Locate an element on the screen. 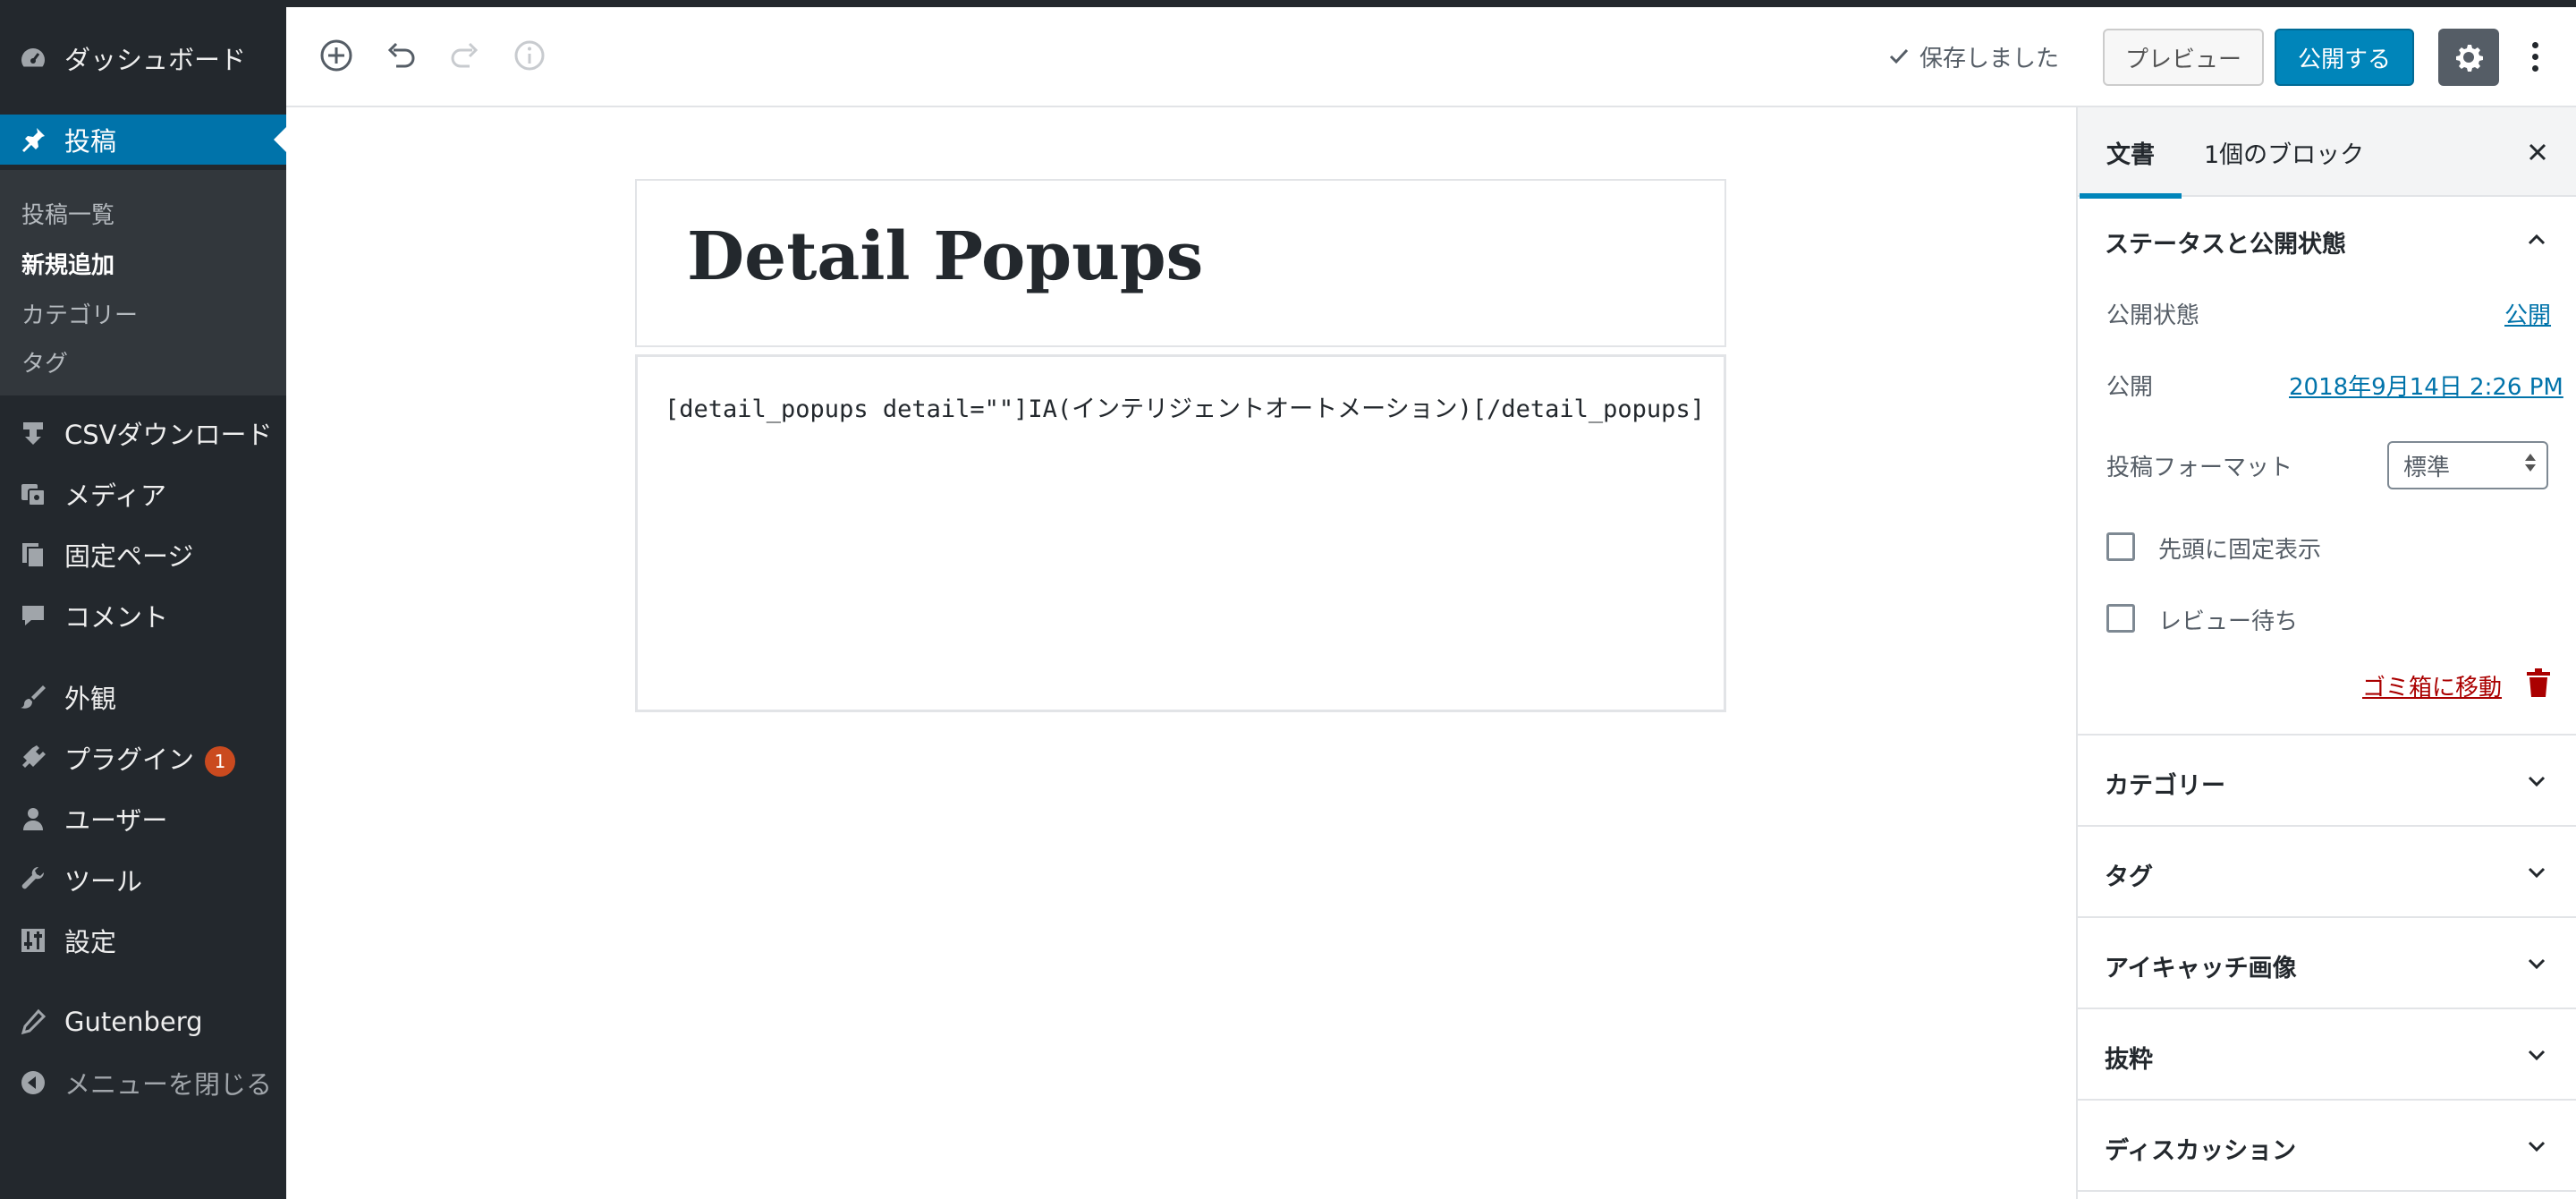 The height and width of the screenshot is (1199, 2576). post-format-label: 投稿フォーマット is located at coordinates (2199, 468).